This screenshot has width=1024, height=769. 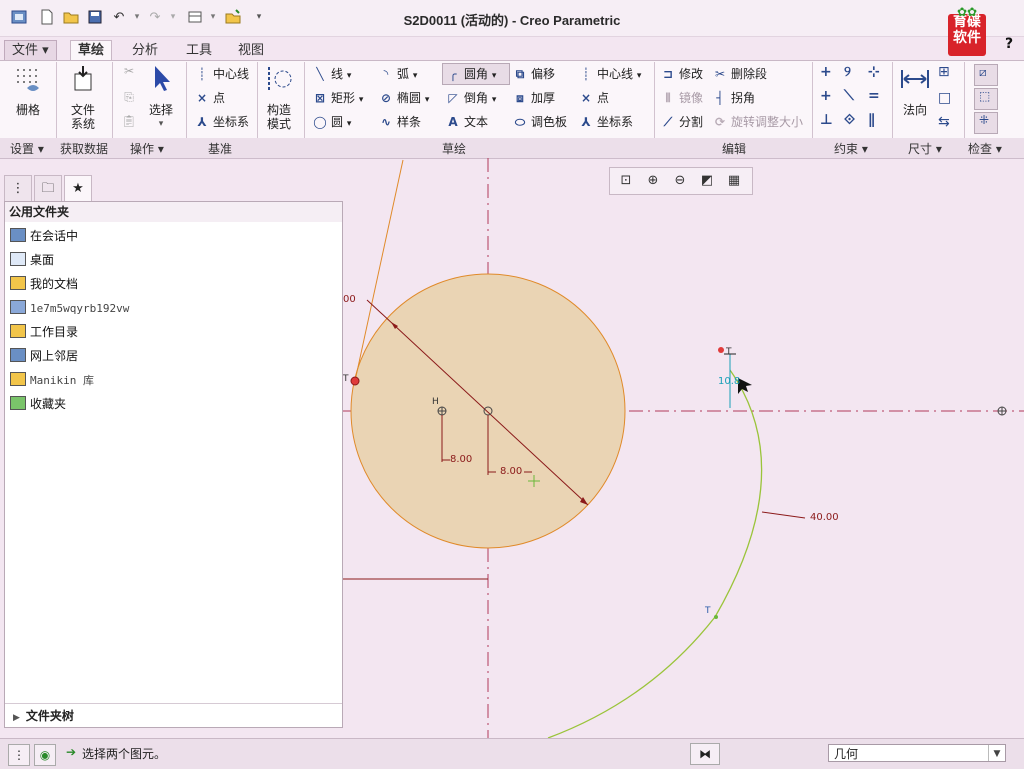 What do you see at coordinates (533, 74) in the screenshot?
I see `offset-button: ⧉ 偏移` at bounding box center [533, 74].